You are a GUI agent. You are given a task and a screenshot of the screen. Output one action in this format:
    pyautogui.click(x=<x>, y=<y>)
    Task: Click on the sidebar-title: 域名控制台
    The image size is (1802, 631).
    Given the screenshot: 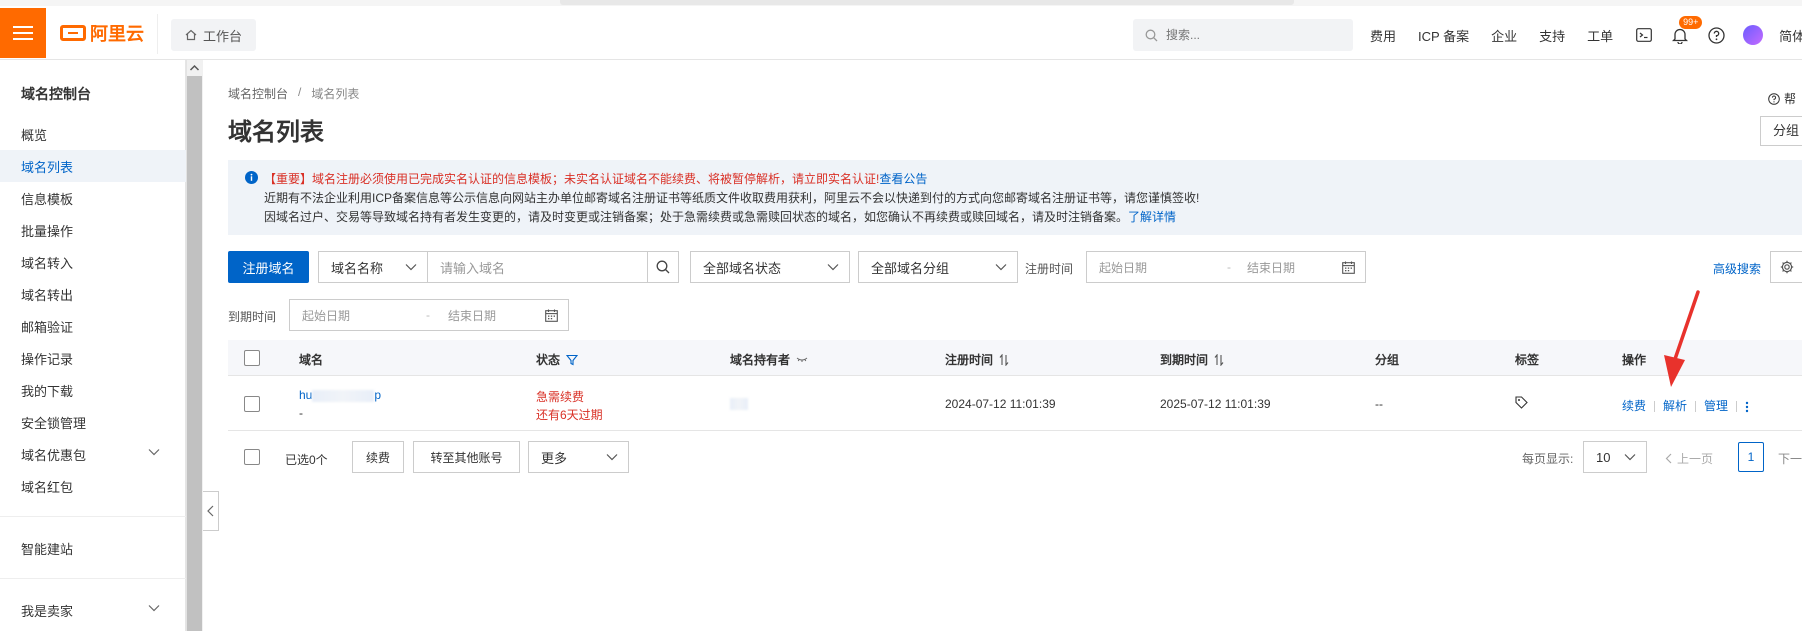 What is the action you would take?
    pyautogui.click(x=56, y=94)
    